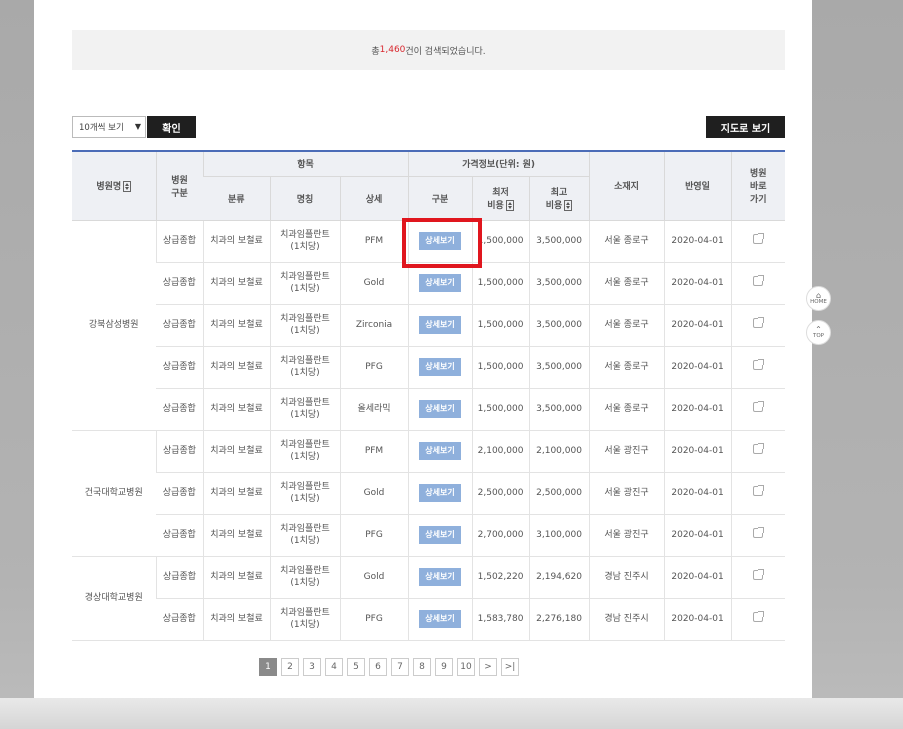 Image resolution: width=903 pixels, height=729 pixels. Describe the element at coordinates (375, 51) in the screenshot. I see `summary-prefix: 총` at that location.